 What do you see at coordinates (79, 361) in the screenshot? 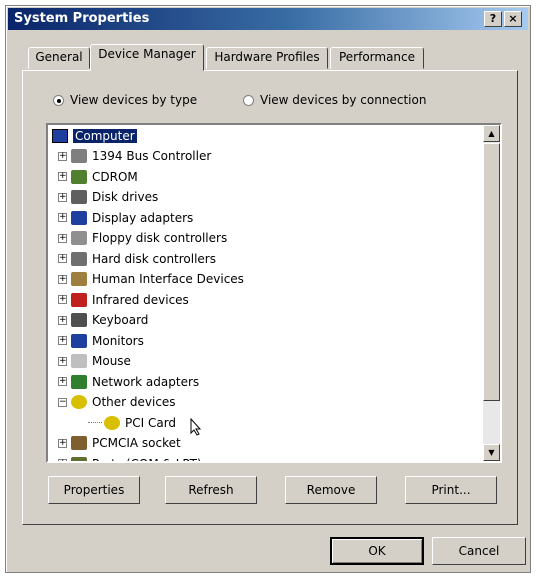
I see `mouse-icon` at bounding box center [79, 361].